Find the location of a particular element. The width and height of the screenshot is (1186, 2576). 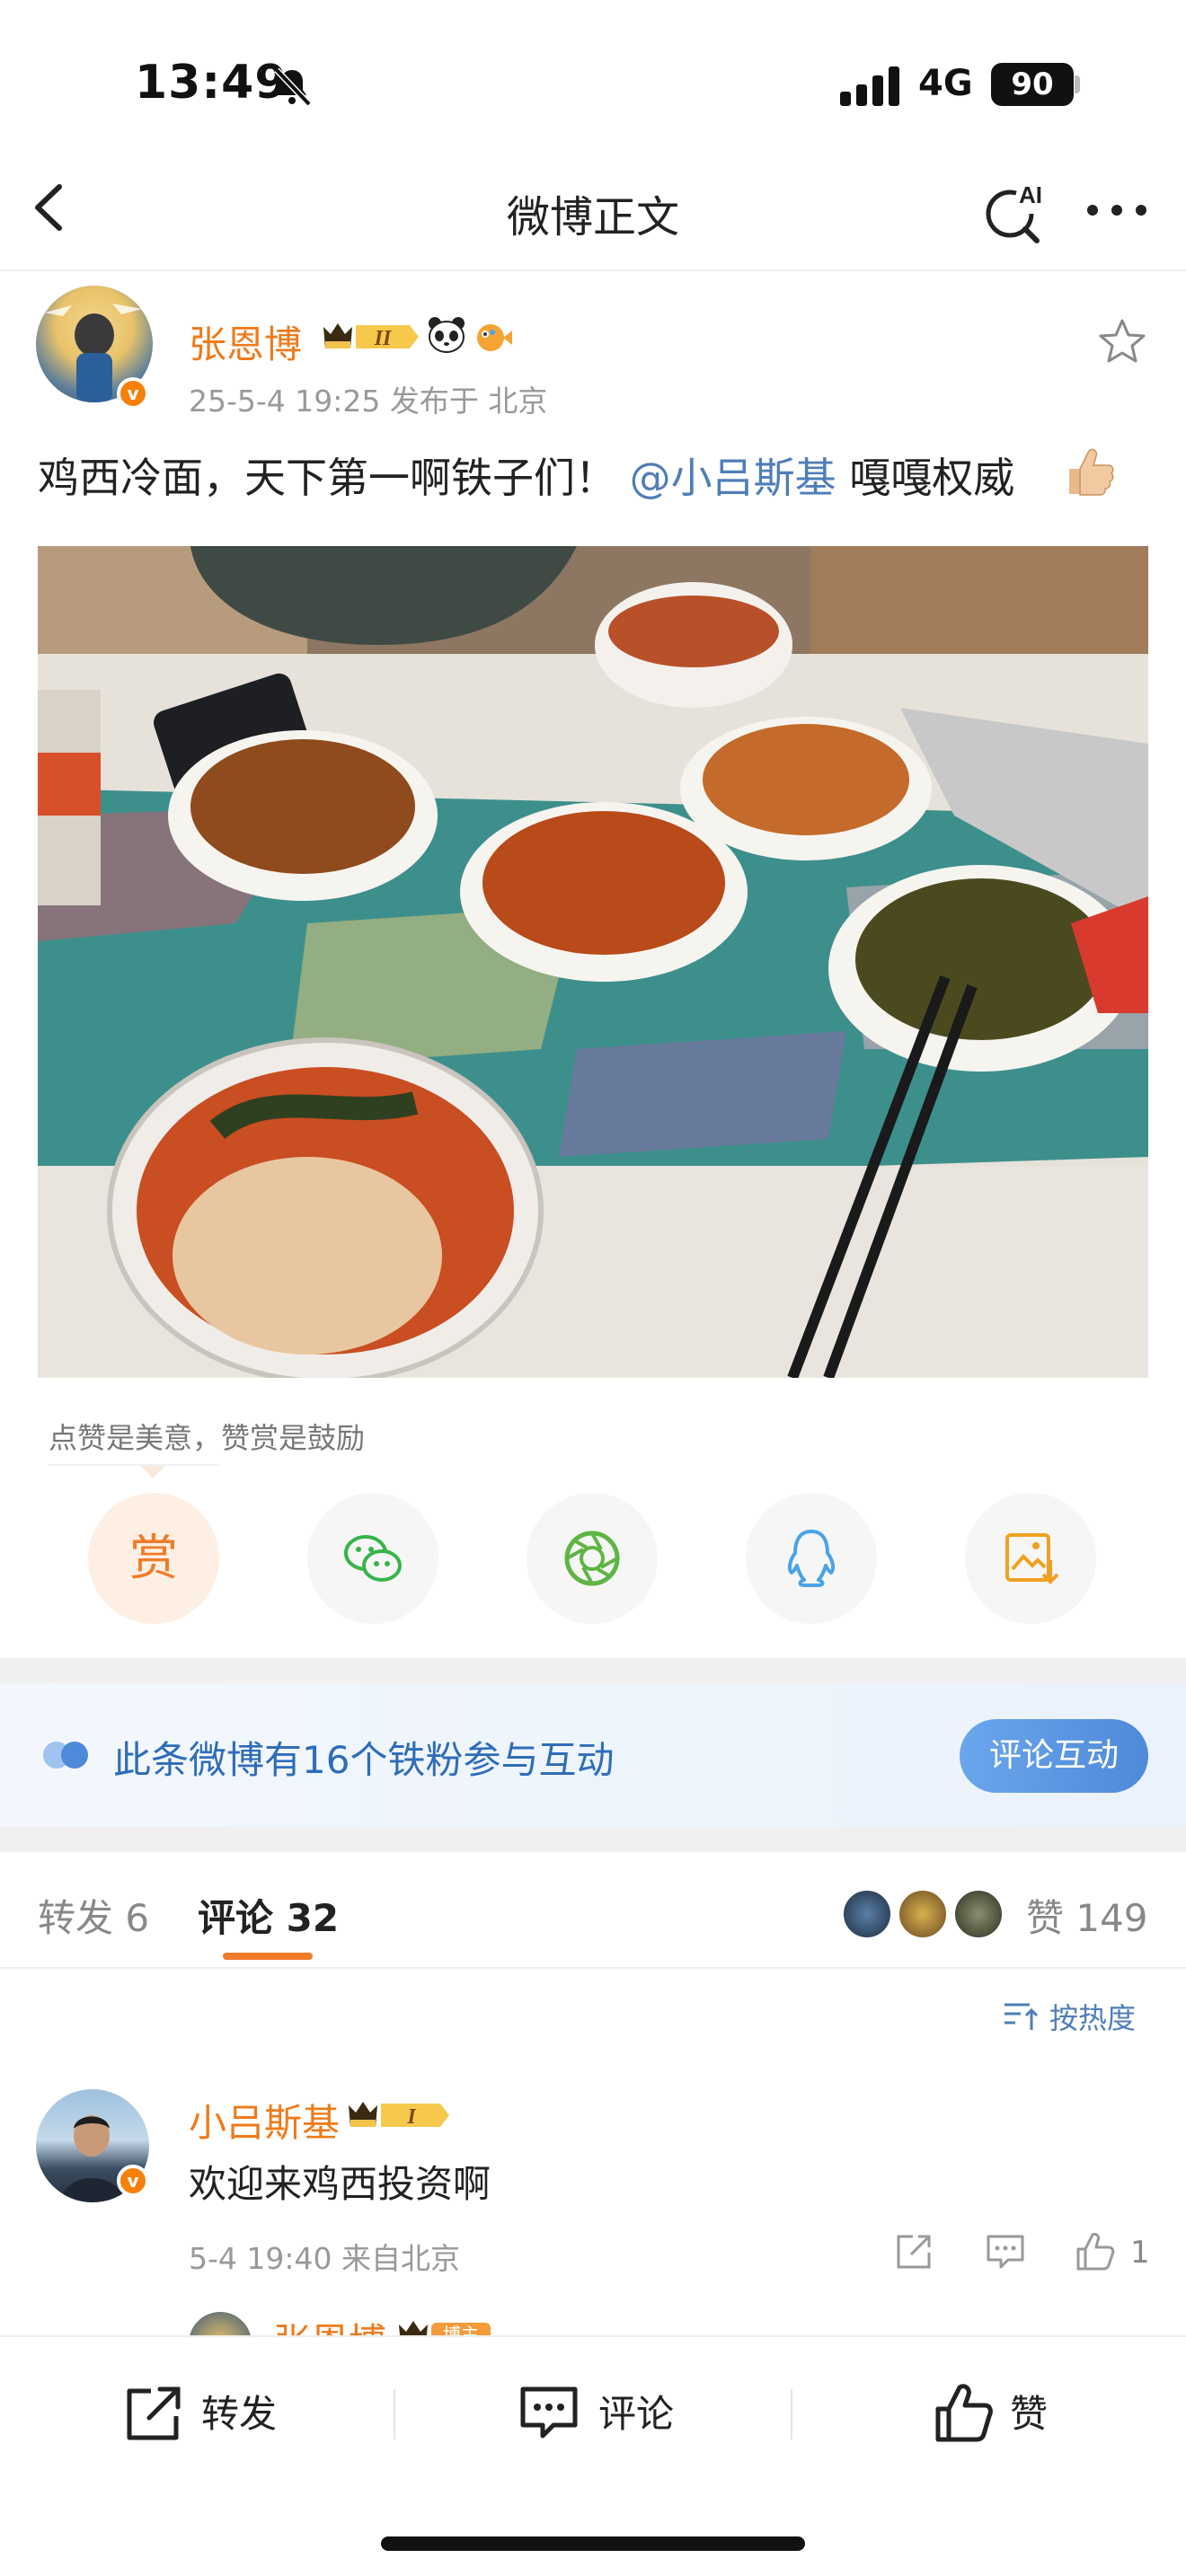

fan-banner-text: 此条微博有16个铁粉参与互动 is located at coordinates (364, 1760).